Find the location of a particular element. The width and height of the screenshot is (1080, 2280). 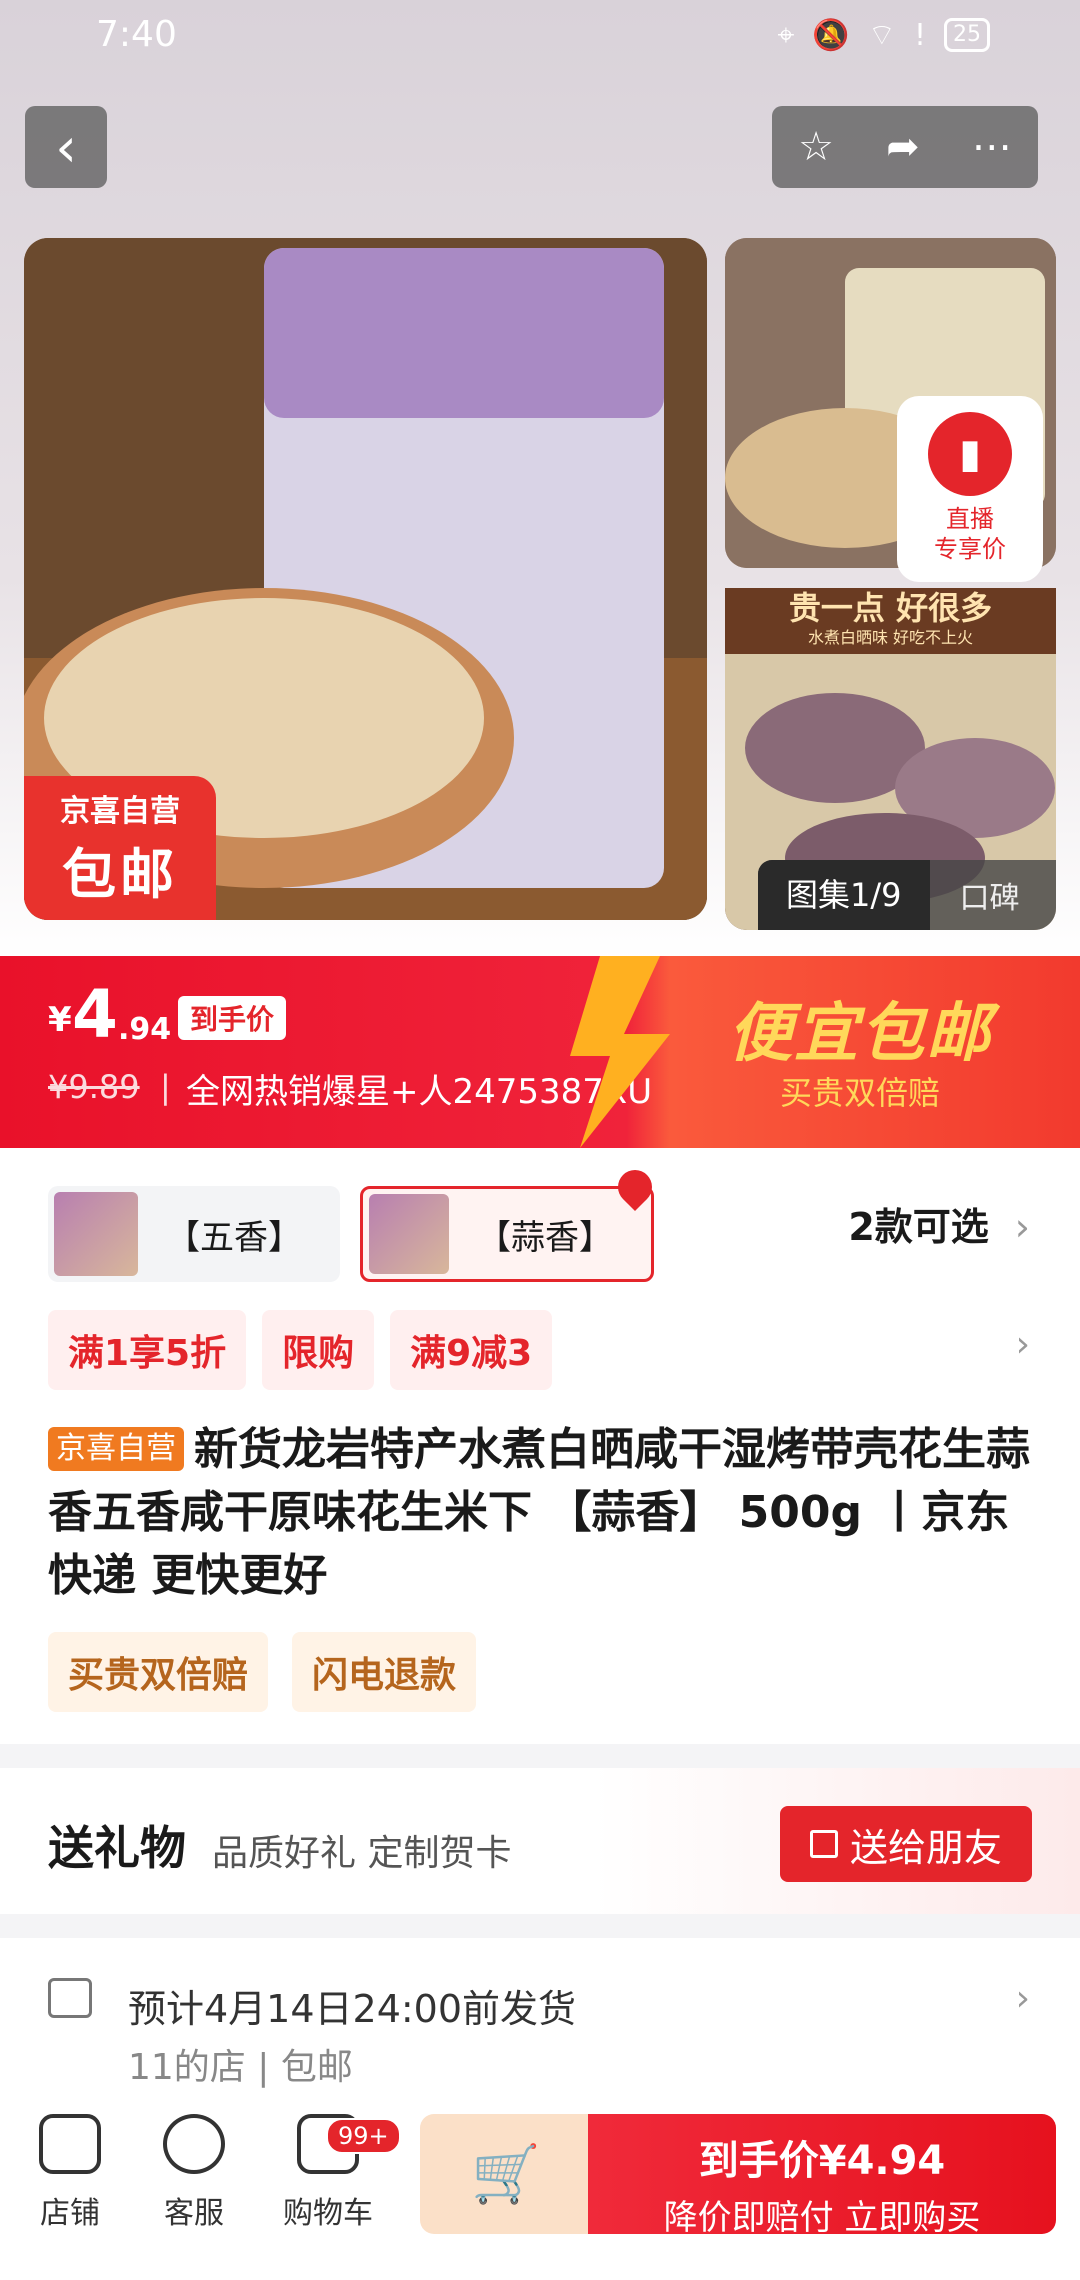

status-bar: 7:40 ⌖ 🔕 ⌔ ! 25 is located at coordinates (540, 36).